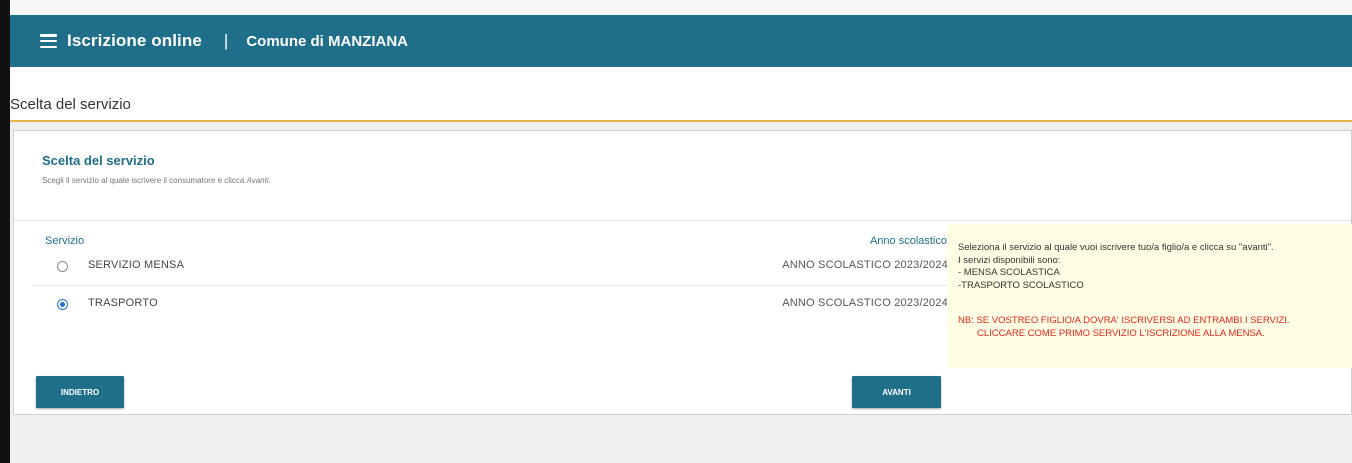  Describe the element at coordinates (1009, 272) in the screenshot. I see `info-line: - MENSA SCOLASTICA` at that location.